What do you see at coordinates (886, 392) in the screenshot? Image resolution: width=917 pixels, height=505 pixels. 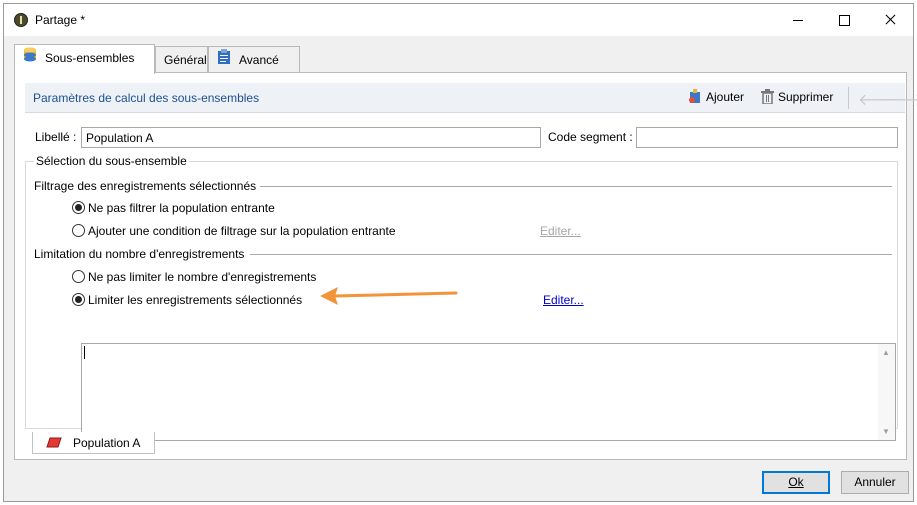 I see `textarea-scrollbar: ▲ ▼` at bounding box center [886, 392].